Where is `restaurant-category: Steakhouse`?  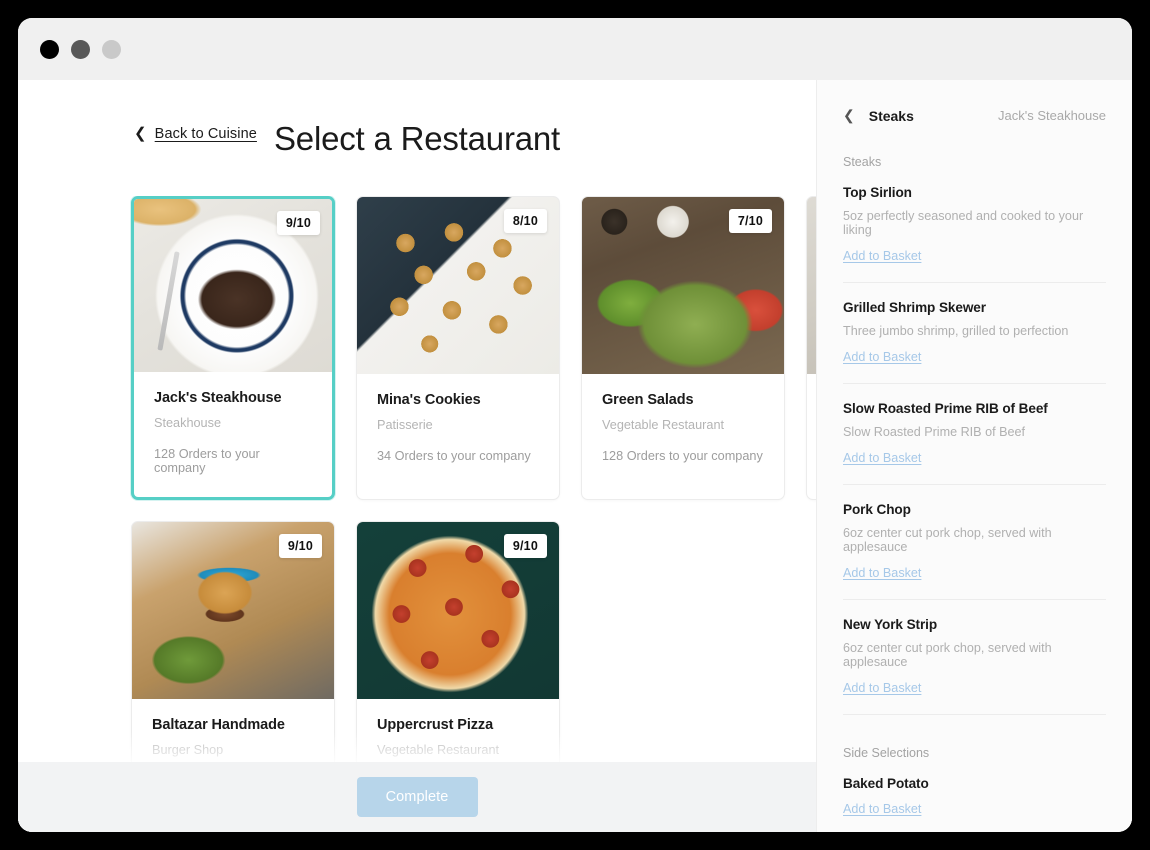
restaurant-category: Steakhouse is located at coordinates (188, 423).